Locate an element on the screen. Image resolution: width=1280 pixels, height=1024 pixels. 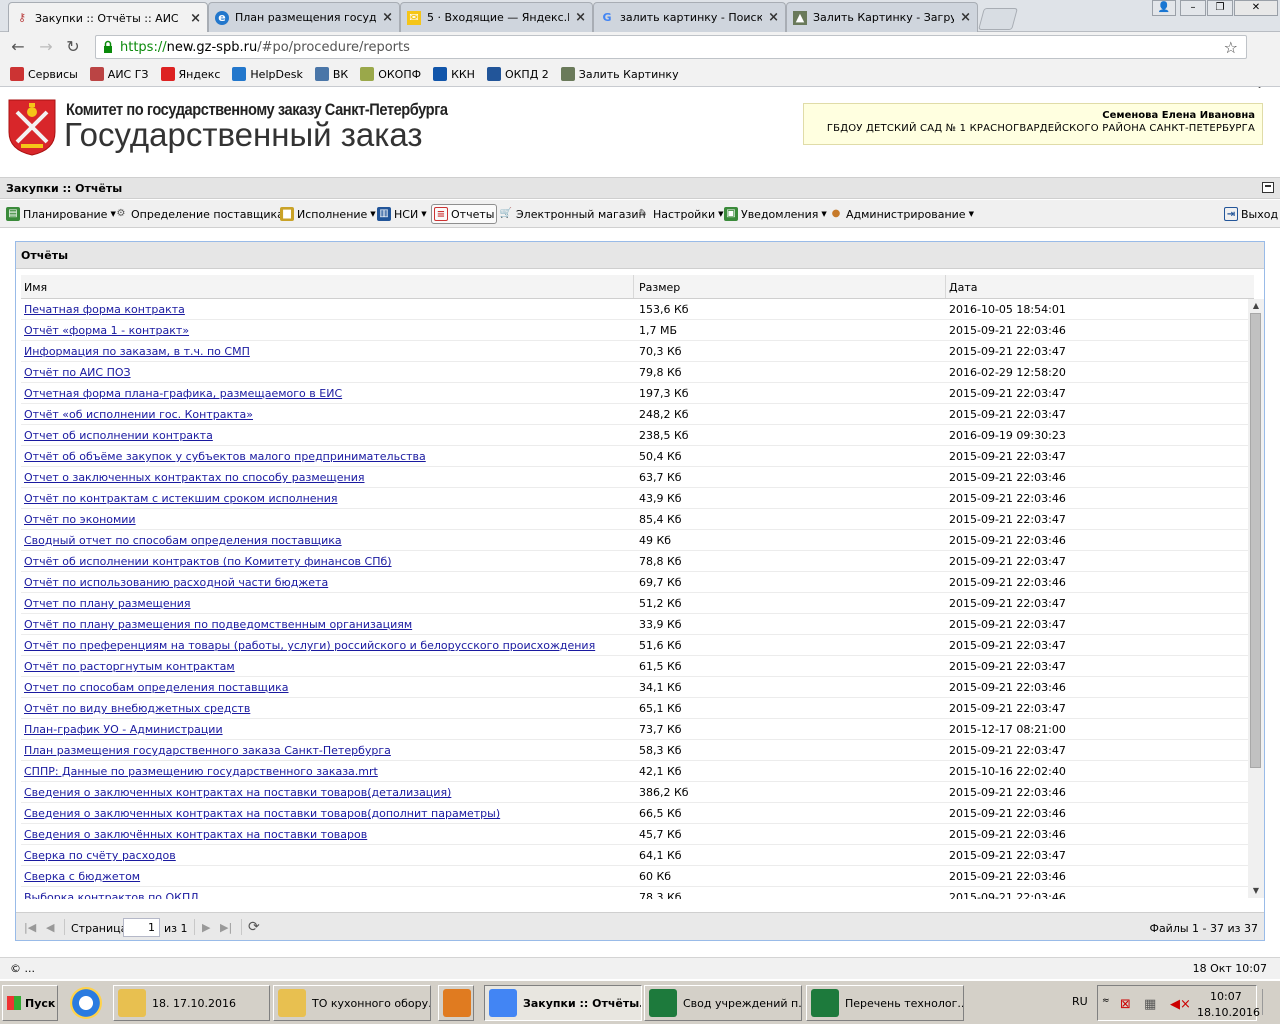
report-link: Отчёт по экономии is located at coordinates (80, 519).